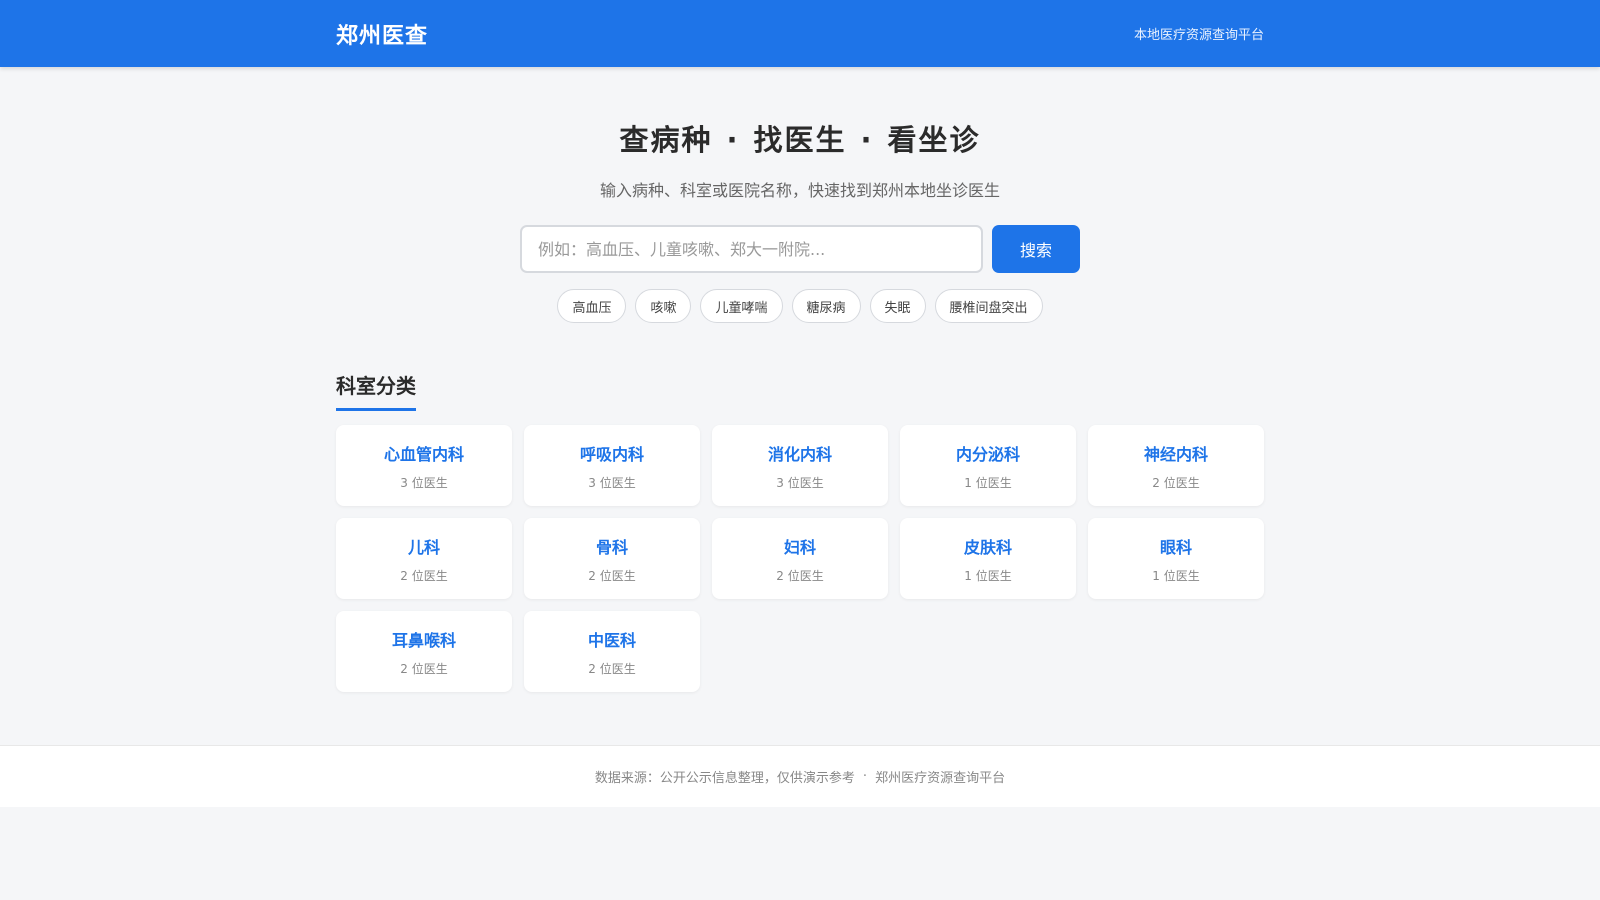 The height and width of the screenshot is (900, 1600). Describe the element at coordinates (988, 306) in the screenshot. I see `quick-tag-lumbar-disc: 腰椎间盘突出` at that location.